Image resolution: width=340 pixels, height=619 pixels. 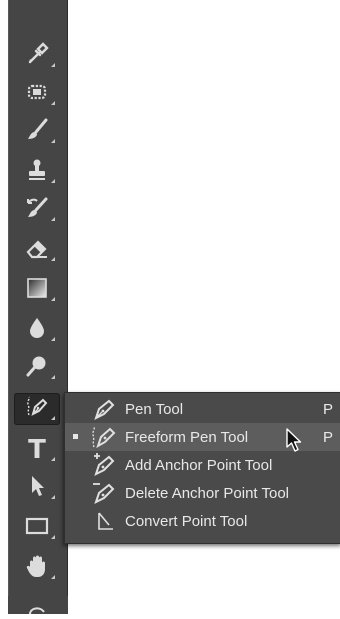 What do you see at coordinates (75, 436) in the screenshot?
I see `selected-tool-indicator` at bounding box center [75, 436].